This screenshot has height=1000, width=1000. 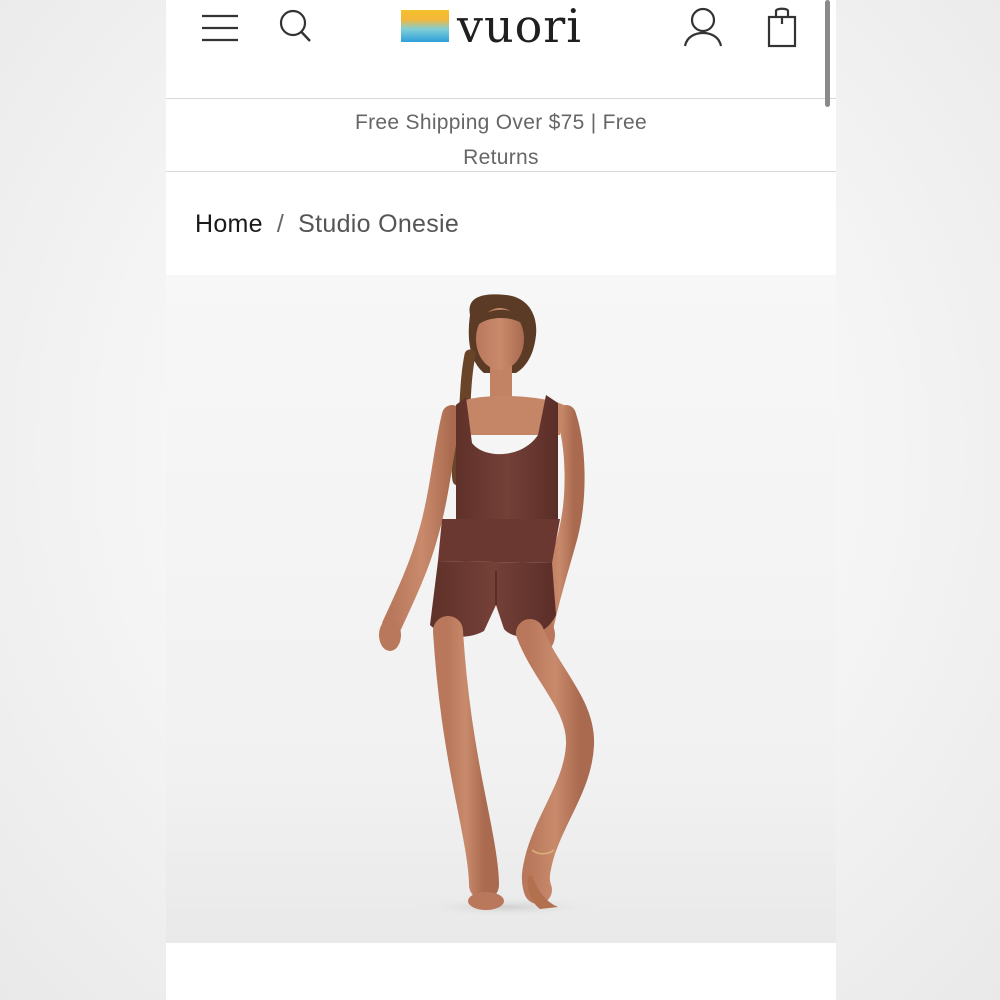 I want to click on scrollbar, so click(x=827, y=53).